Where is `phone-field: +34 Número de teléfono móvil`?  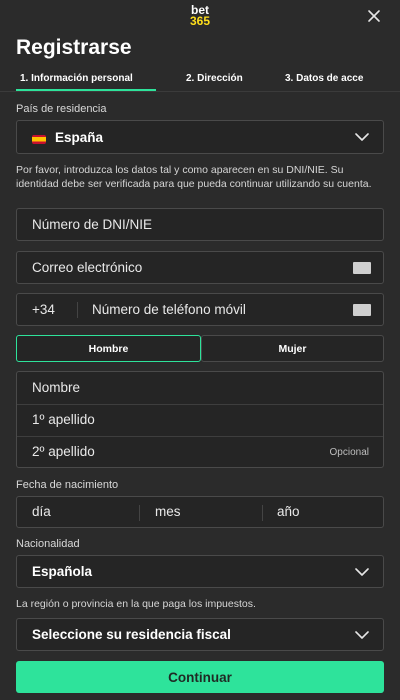
phone-field: +34 Número de teléfono móvil is located at coordinates (200, 309).